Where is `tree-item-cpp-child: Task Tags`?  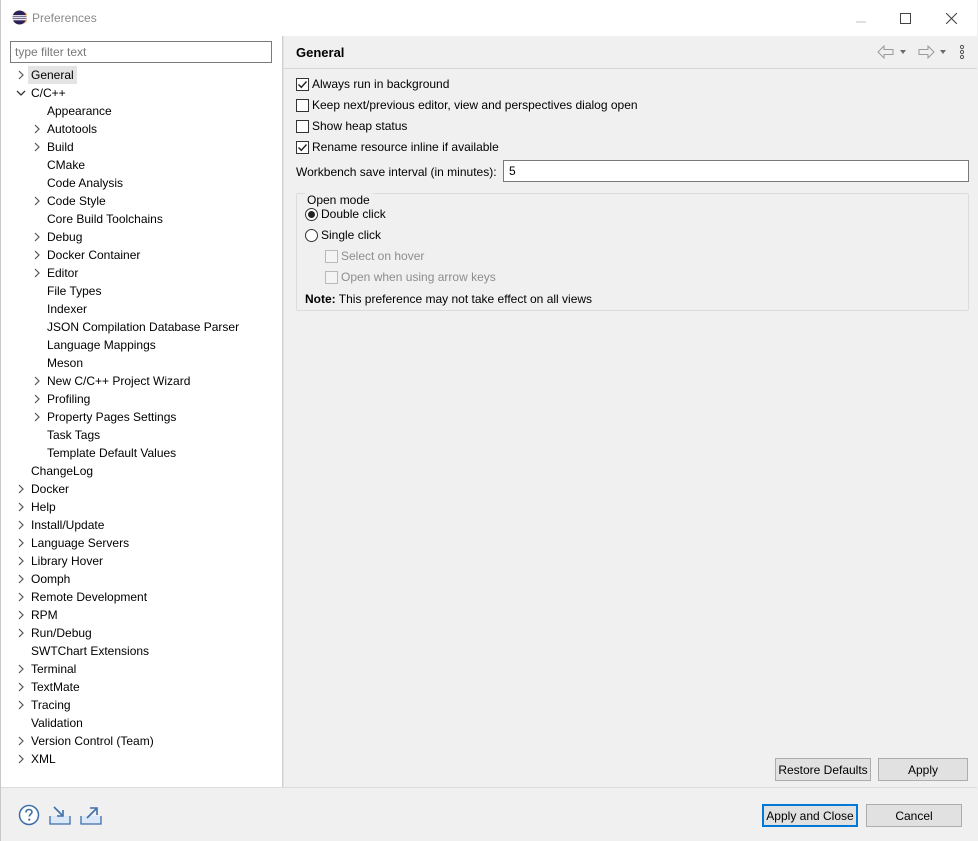
tree-item-cpp-child: Task Tags is located at coordinates (141, 435).